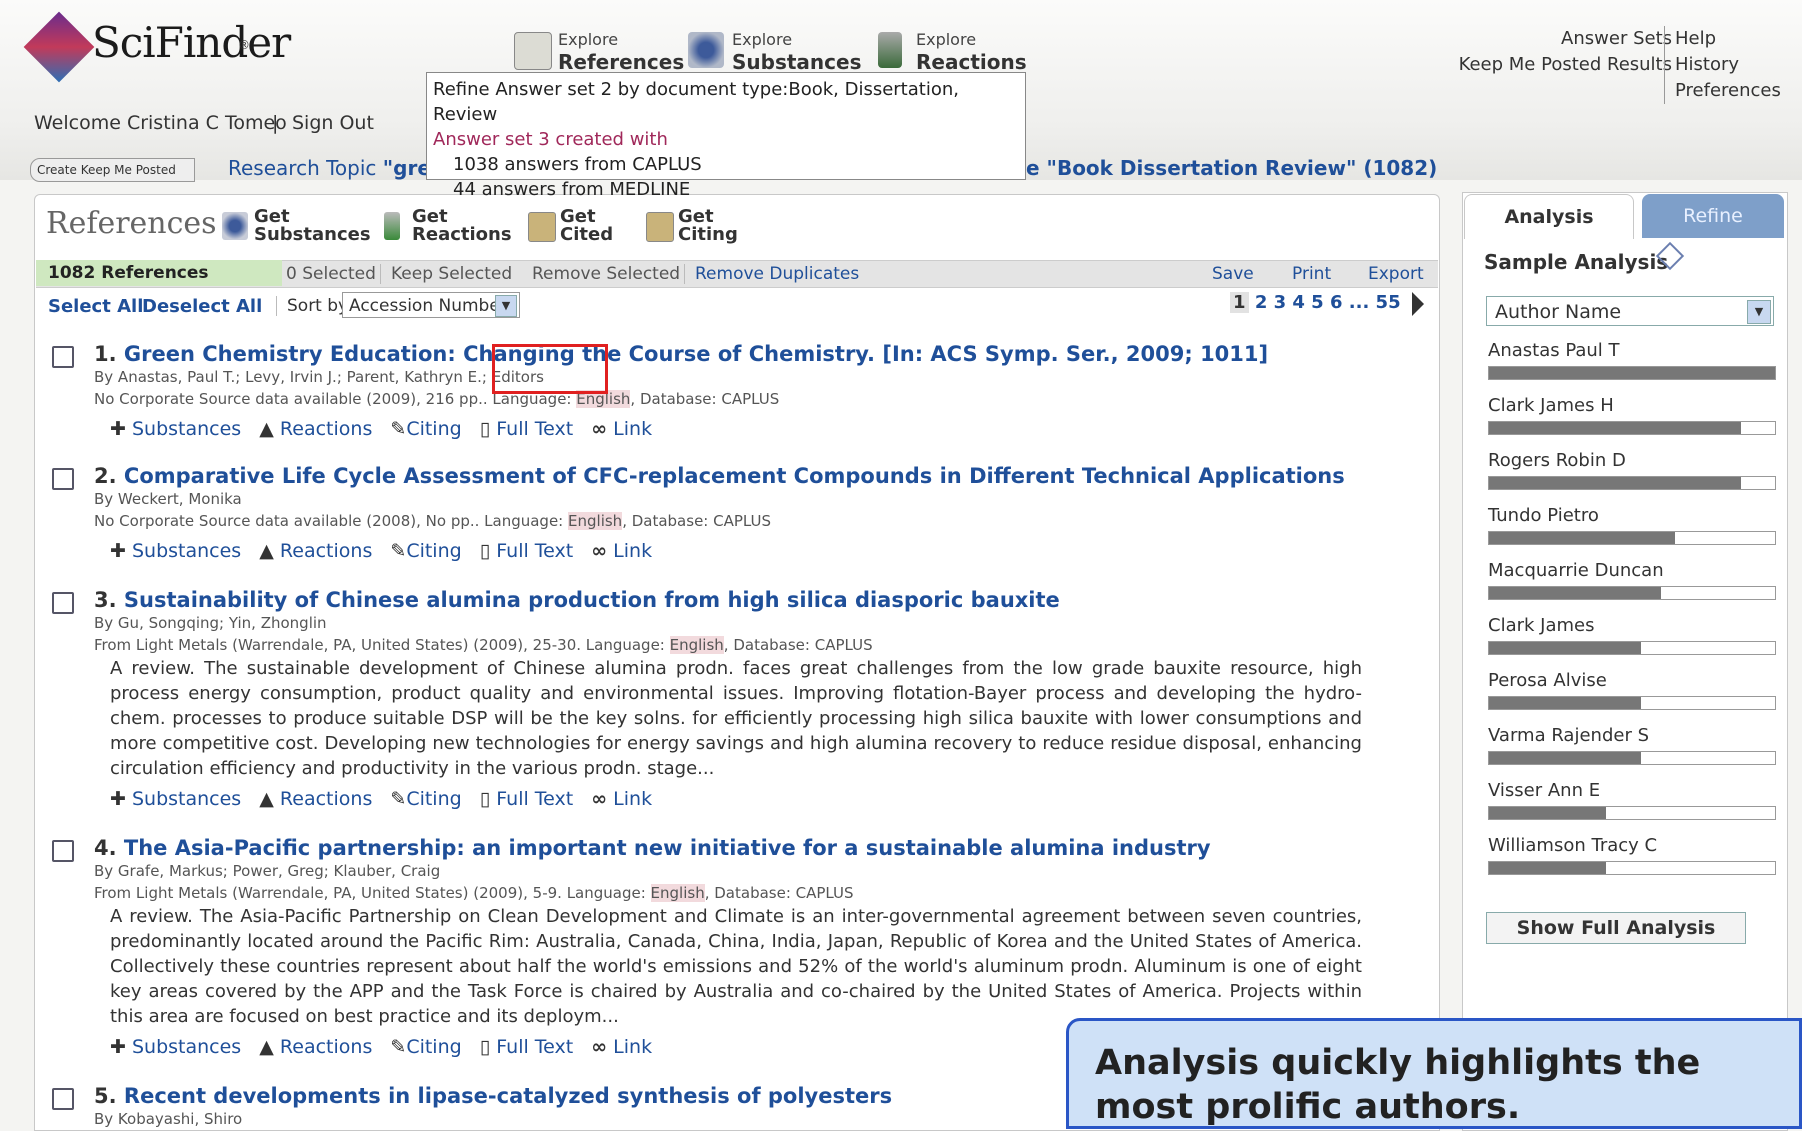  I want to click on explore-label: Explore, so click(946, 39).